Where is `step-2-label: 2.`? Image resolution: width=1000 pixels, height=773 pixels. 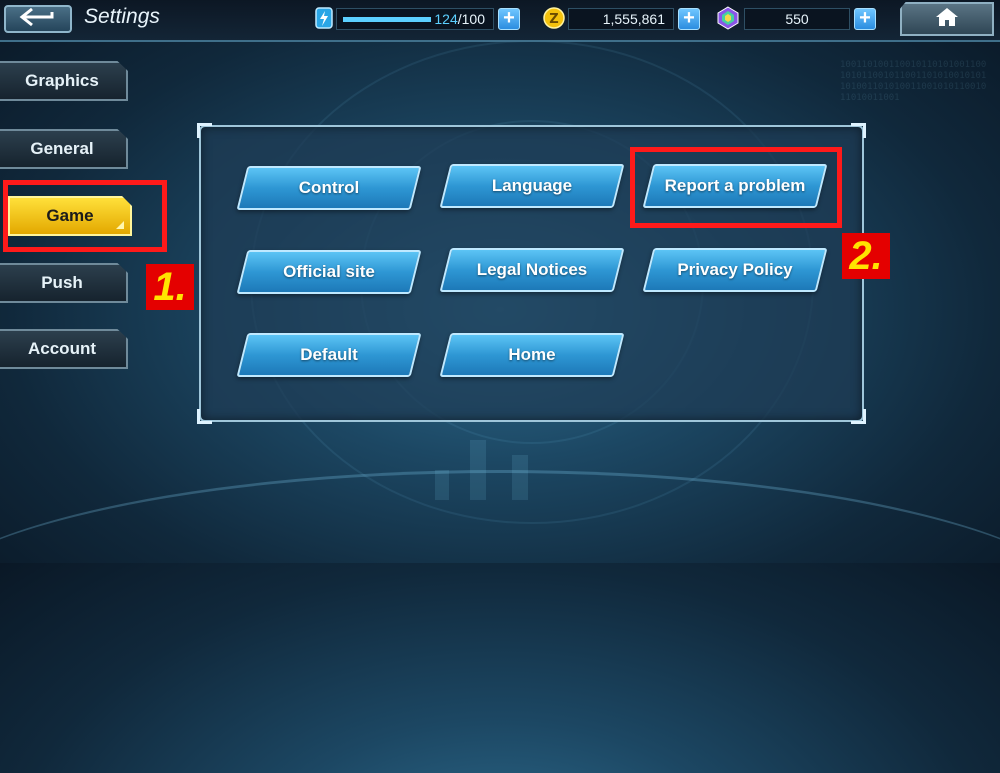
step-2-label: 2. is located at coordinates (866, 256).